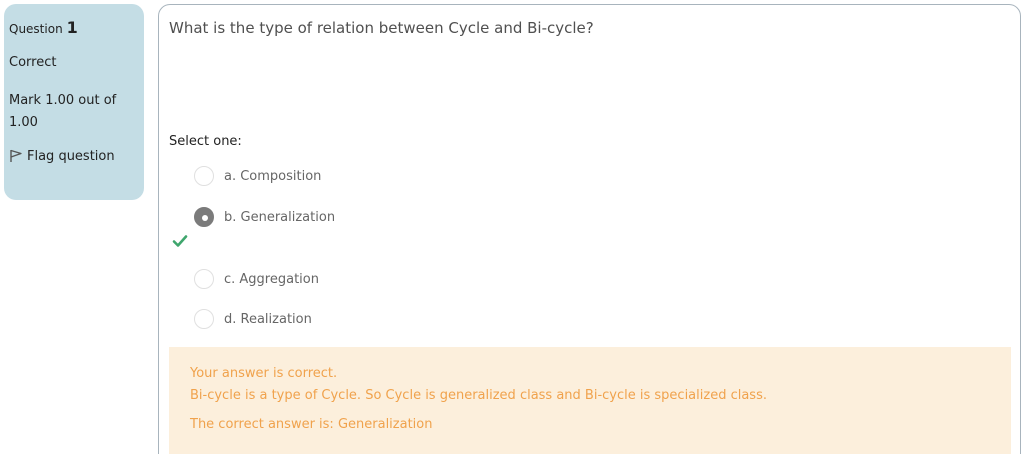 The width and height of the screenshot is (1025, 454). I want to click on select-one-prompt: Select one:, so click(205, 141).